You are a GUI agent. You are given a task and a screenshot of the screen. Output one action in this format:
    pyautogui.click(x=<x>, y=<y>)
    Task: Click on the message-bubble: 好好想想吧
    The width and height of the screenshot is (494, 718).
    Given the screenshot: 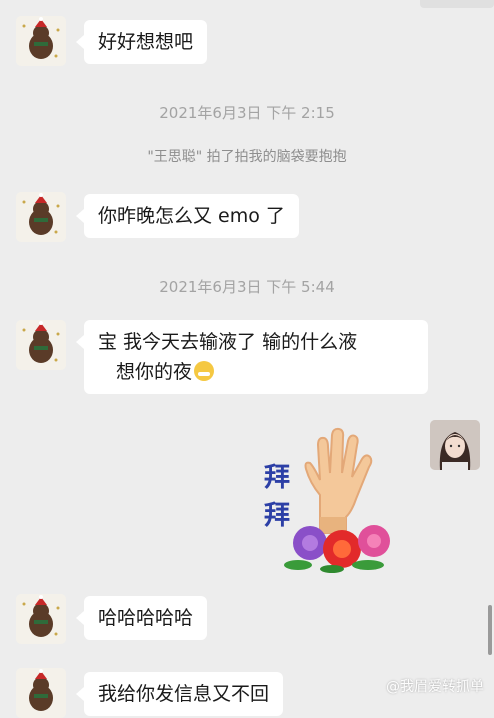 What is the action you would take?
    pyautogui.click(x=141, y=42)
    